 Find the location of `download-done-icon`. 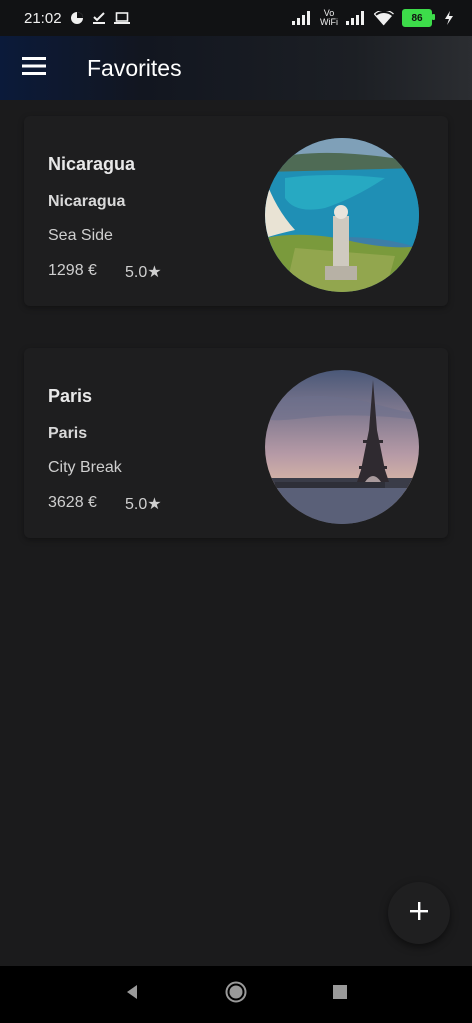

download-done-icon is located at coordinates (99, 18).